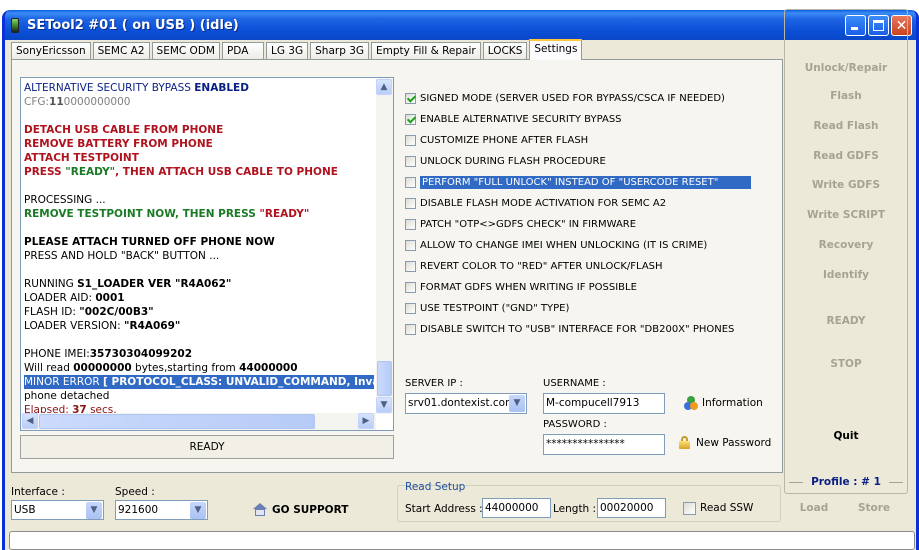 This screenshot has width=919, height=550. I want to click on read-setup-title: Read Setup, so click(435, 487).